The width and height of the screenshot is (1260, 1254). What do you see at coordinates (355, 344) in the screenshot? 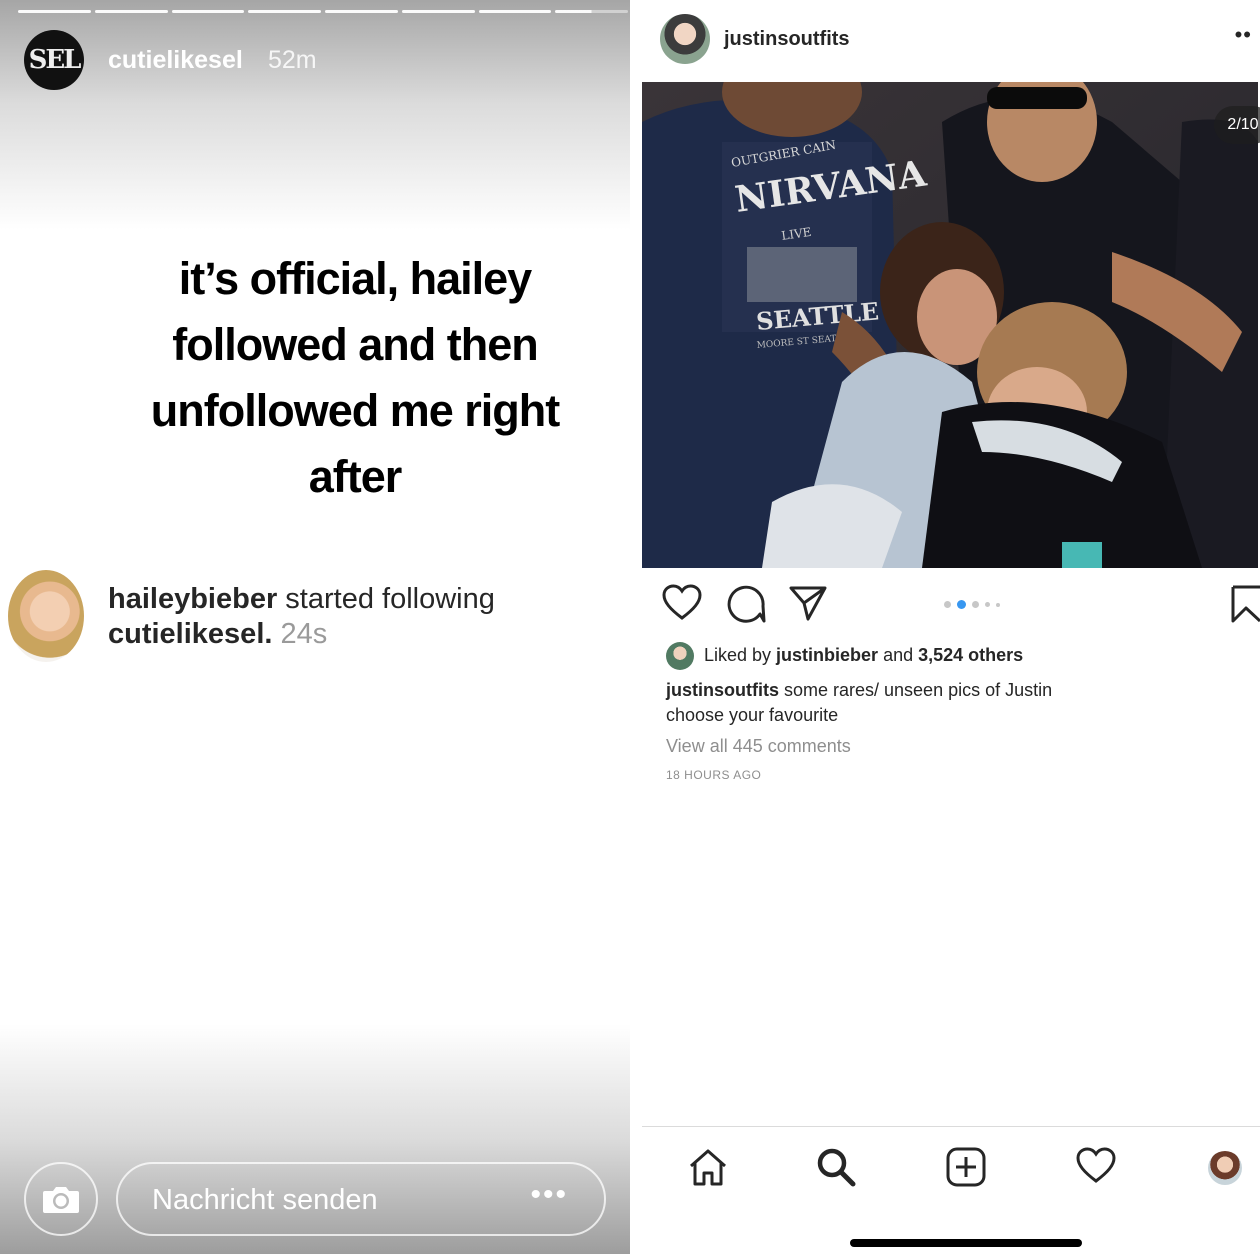
I see `story-text-line: followed and then` at bounding box center [355, 344].